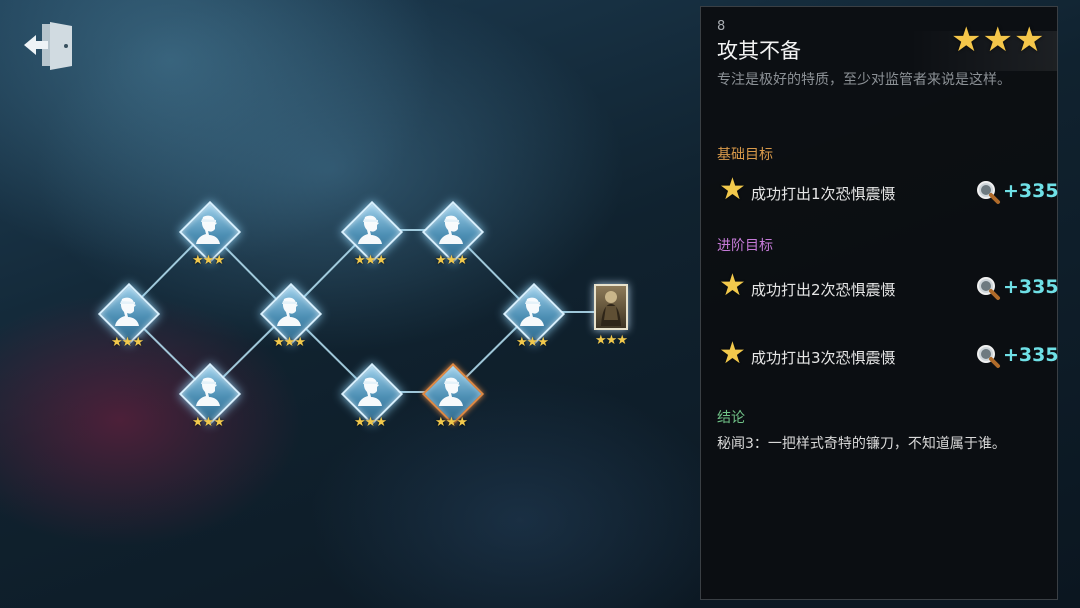 The height and width of the screenshot is (608, 1080). Describe the element at coordinates (721, 26) in the screenshot. I see `stage-number: 8` at that location.